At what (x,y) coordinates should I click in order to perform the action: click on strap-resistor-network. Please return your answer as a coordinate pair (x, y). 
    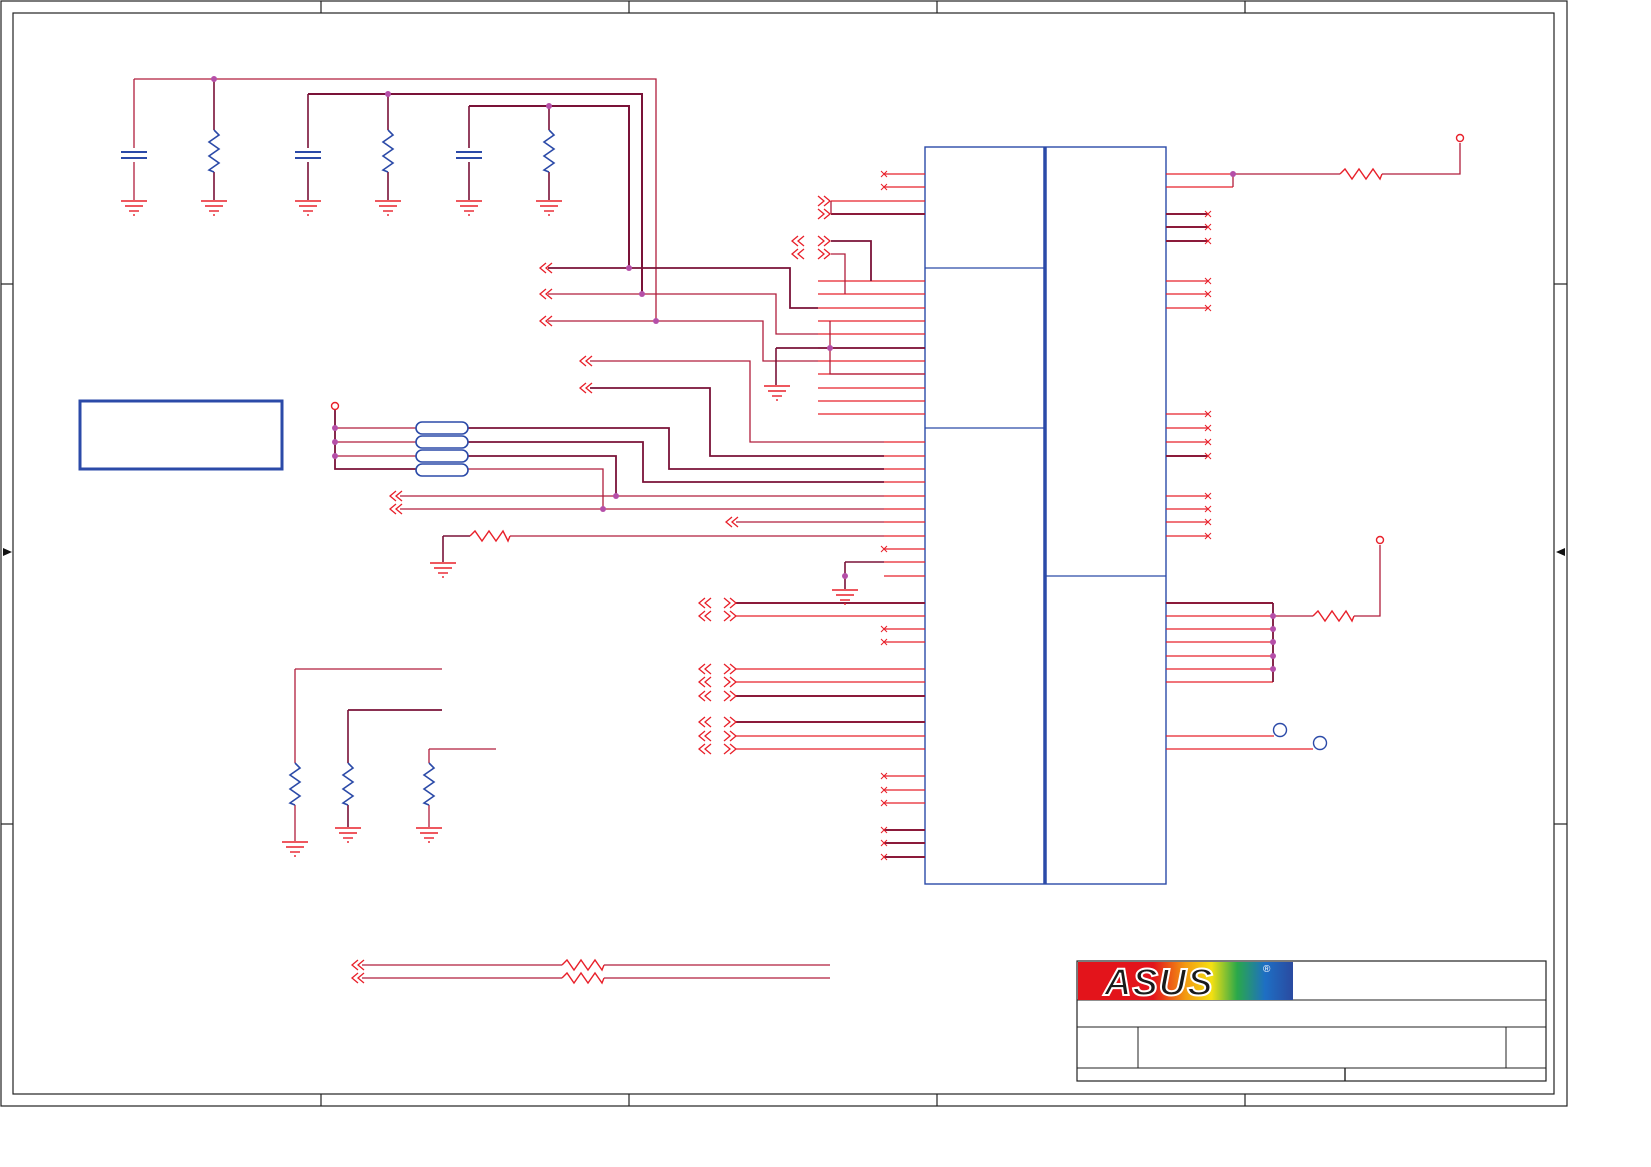
    Looking at the image, I should click on (395, 754).